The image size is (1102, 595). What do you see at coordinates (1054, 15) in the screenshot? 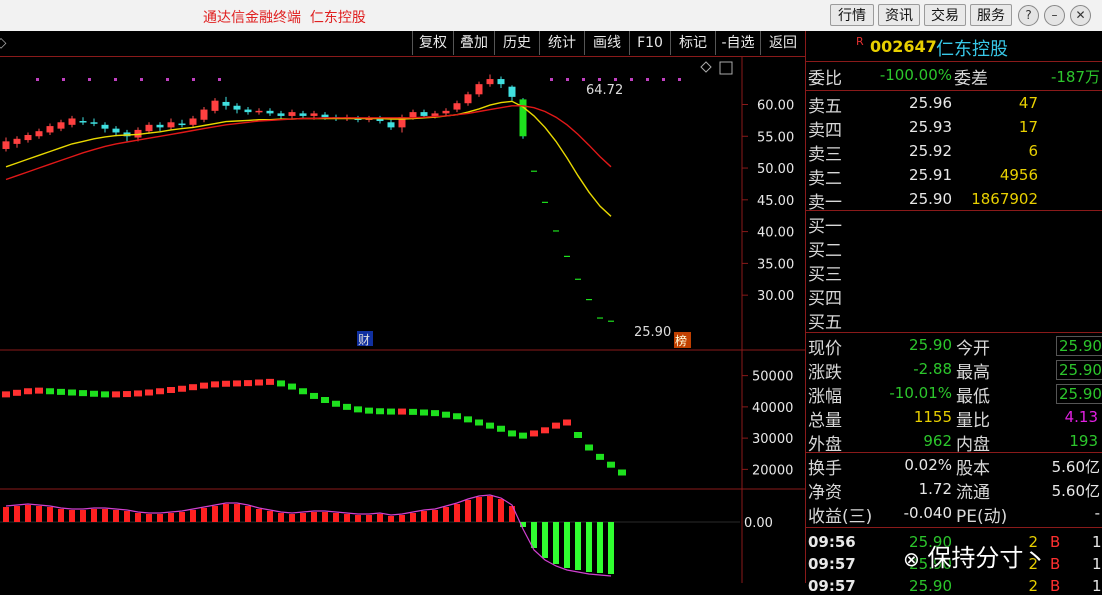
I see `minimize-icon: –` at bounding box center [1054, 15].